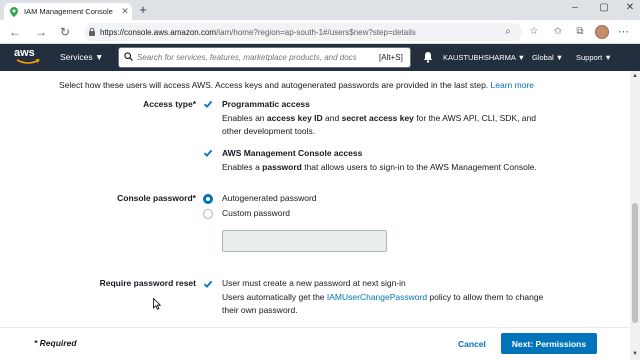 This screenshot has height=360, width=640. Describe the element at coordinates (92, 33) in the screenshot. I see `lock-icon` at that location.